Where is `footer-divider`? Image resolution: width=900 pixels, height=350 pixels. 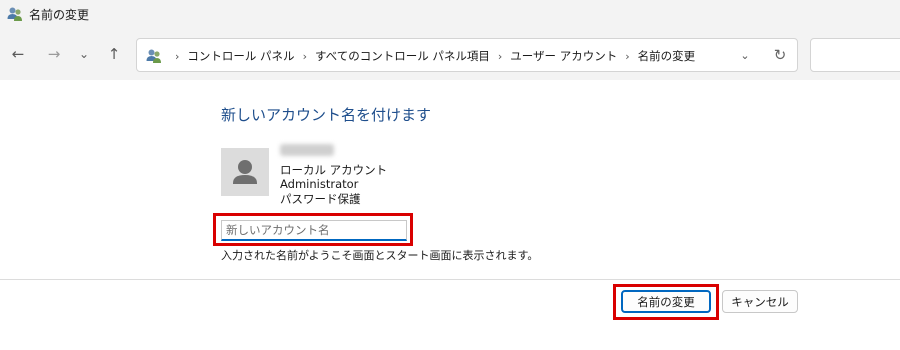
footer-divider is located at coordinates (450, 279).